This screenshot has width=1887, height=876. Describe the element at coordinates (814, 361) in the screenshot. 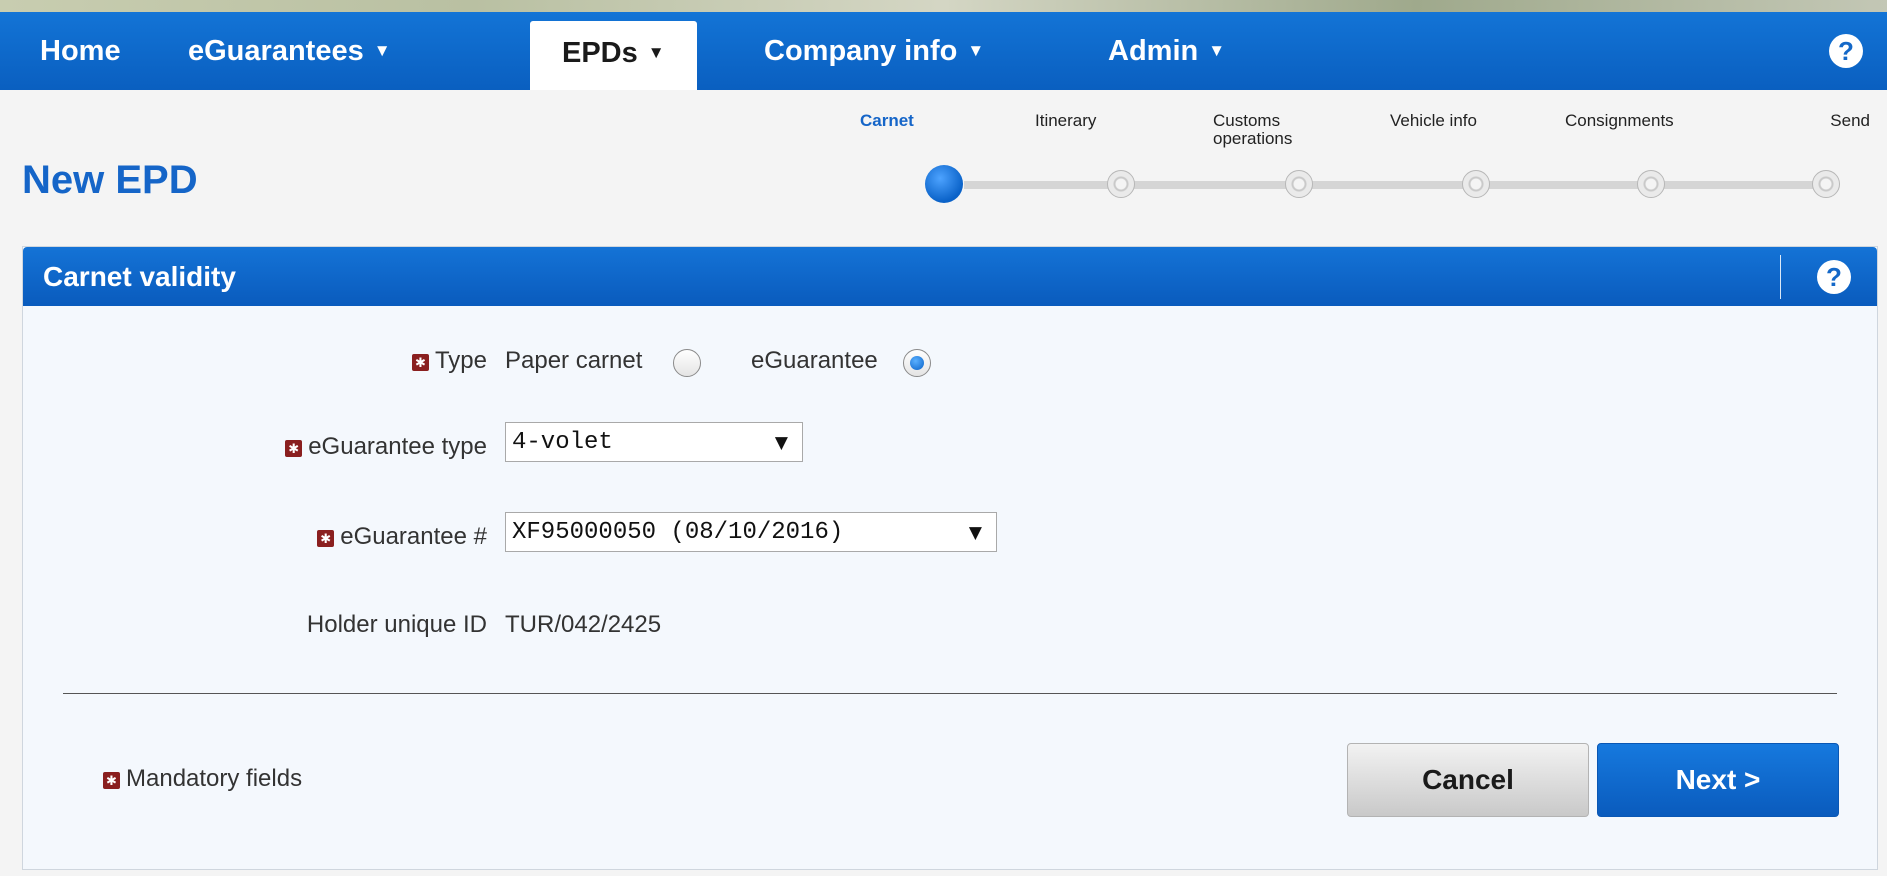

I see `eguarantee-radio-label: eGuarantee` at that location.